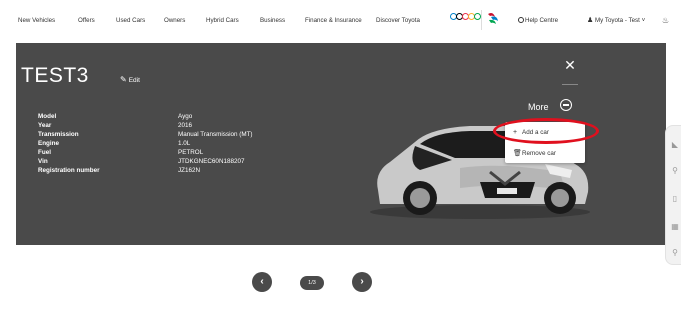 Image resolution: width=681 pixels, height=314 pixels. I want to click on trash-icon: 🗑, so click(517, 153).